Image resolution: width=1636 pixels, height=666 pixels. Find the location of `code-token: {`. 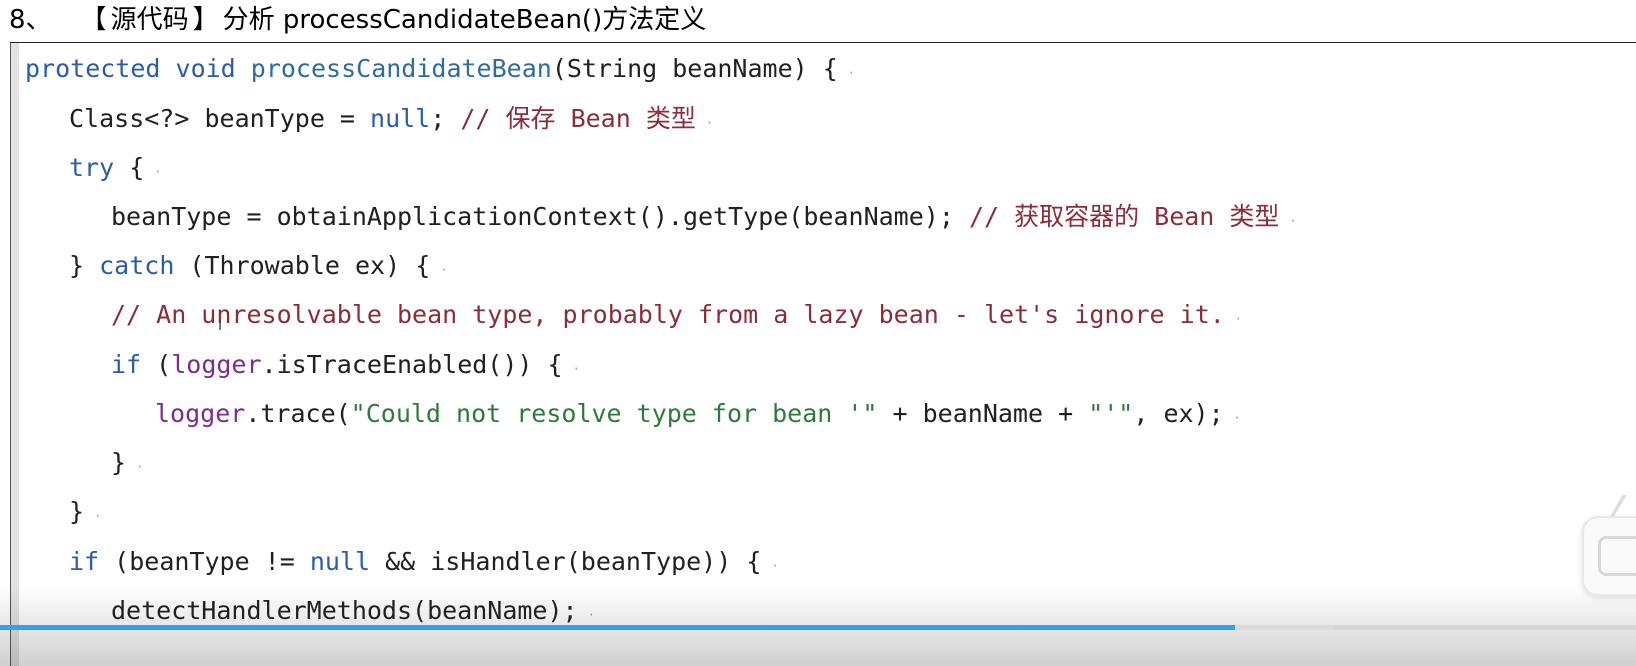

code-token: { is located at coordinates (129, 167).